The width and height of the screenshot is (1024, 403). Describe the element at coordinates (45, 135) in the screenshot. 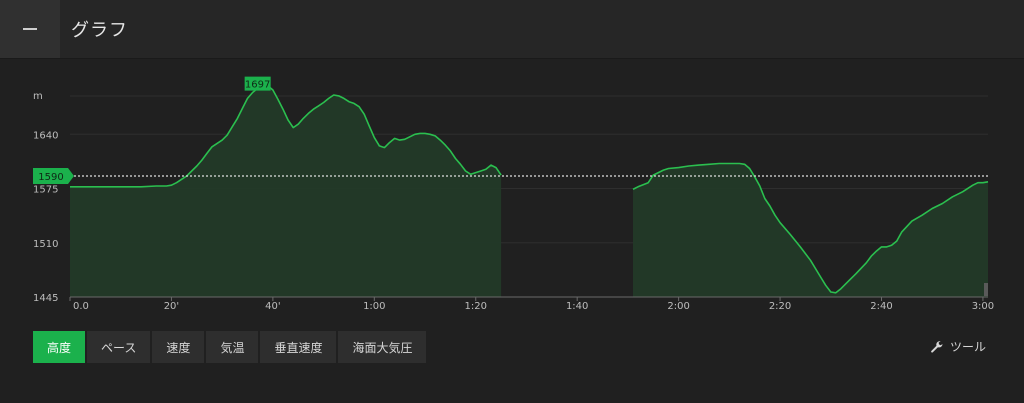

I see `y-tick-label: 1640` at that location.